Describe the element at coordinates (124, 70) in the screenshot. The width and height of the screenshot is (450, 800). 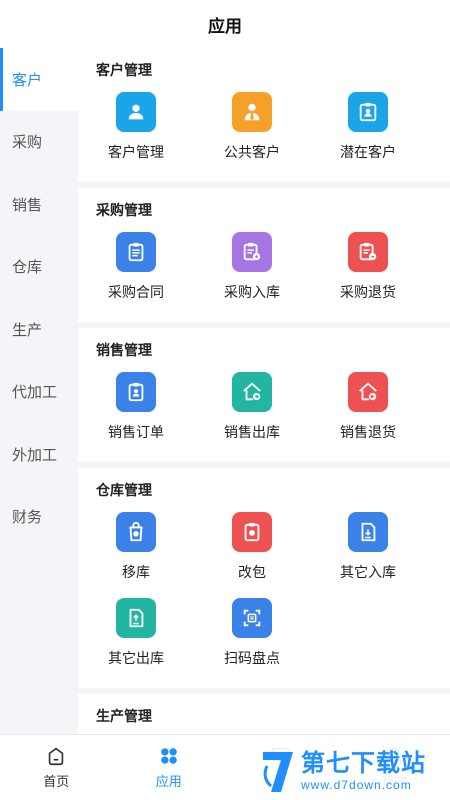
I see `section-title: 客户管理` at that location.